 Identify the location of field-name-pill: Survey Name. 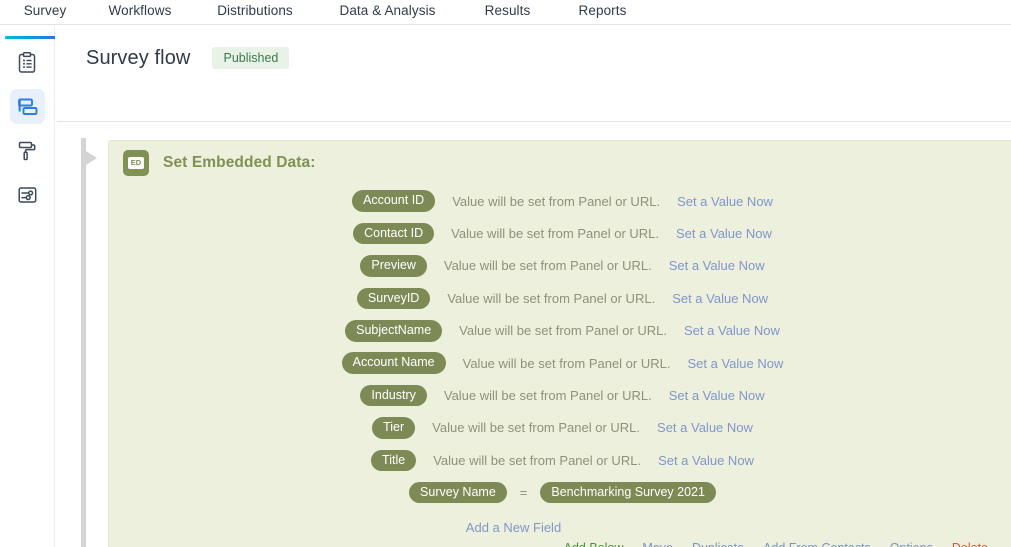
(458, 492).